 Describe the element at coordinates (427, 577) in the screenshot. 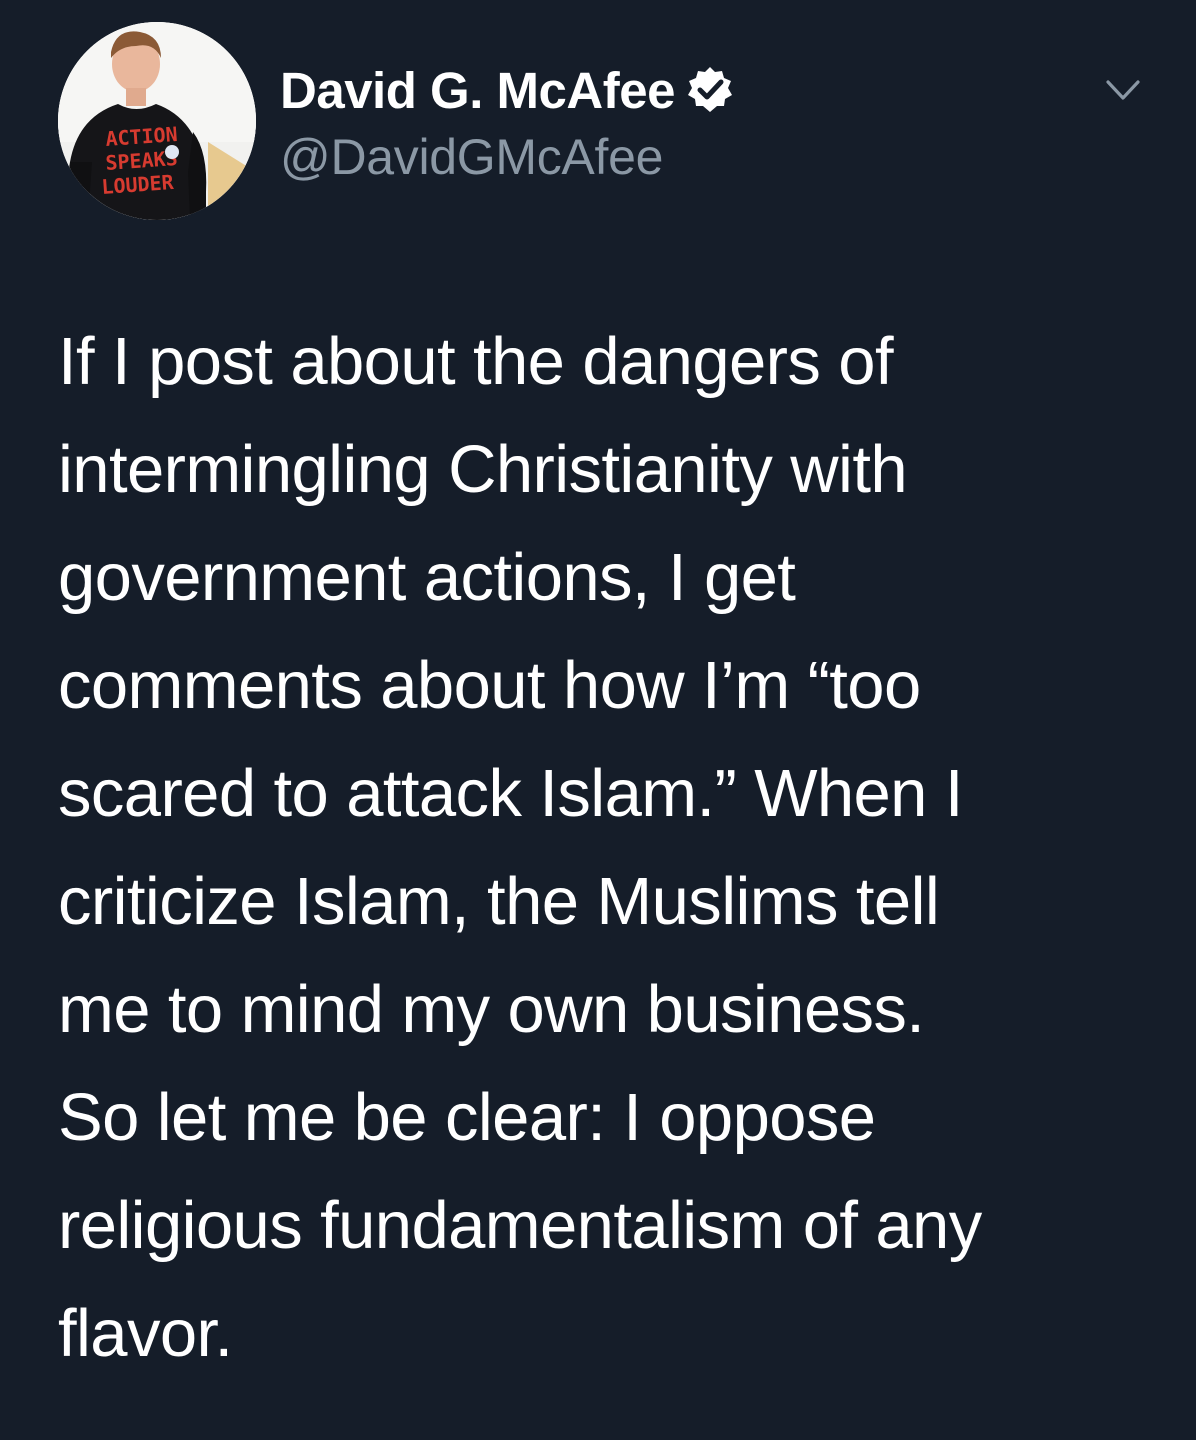

I see `tweet-line: government actions, I get` at that location.